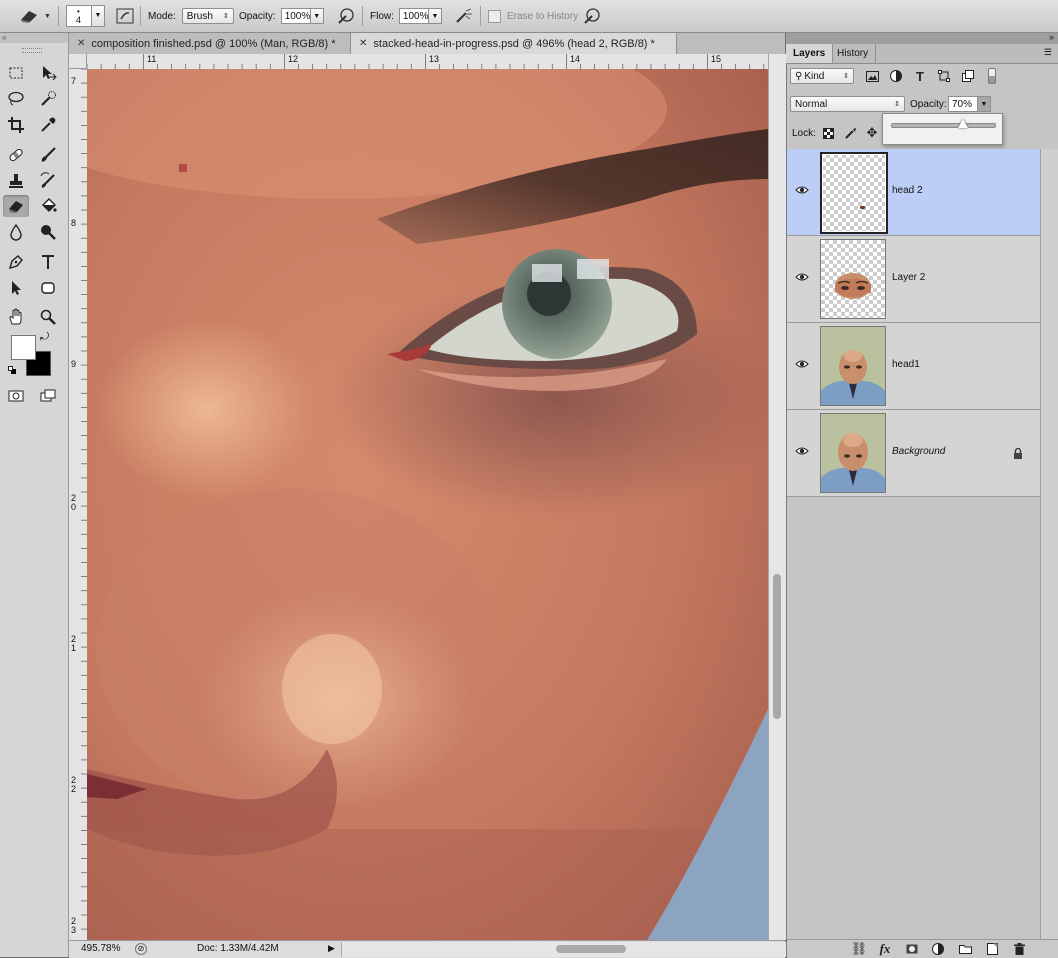 The height and width of the screenshot is (958, 1058). What do you see at coordinates (16, 155) in the screenshot?
I see `healing-brush-tool` at bounding box center [16, 155].